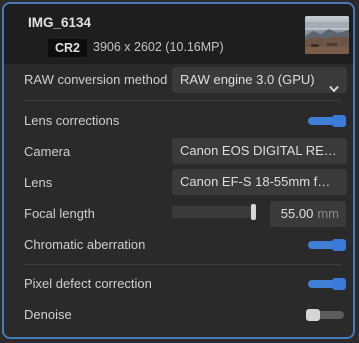 The width and height of the screenshot is (359, 343). What do you see at coordinates (334, 84) in the screenshot?
I see `chevron-down-icon` at bounding box center [334, 84].